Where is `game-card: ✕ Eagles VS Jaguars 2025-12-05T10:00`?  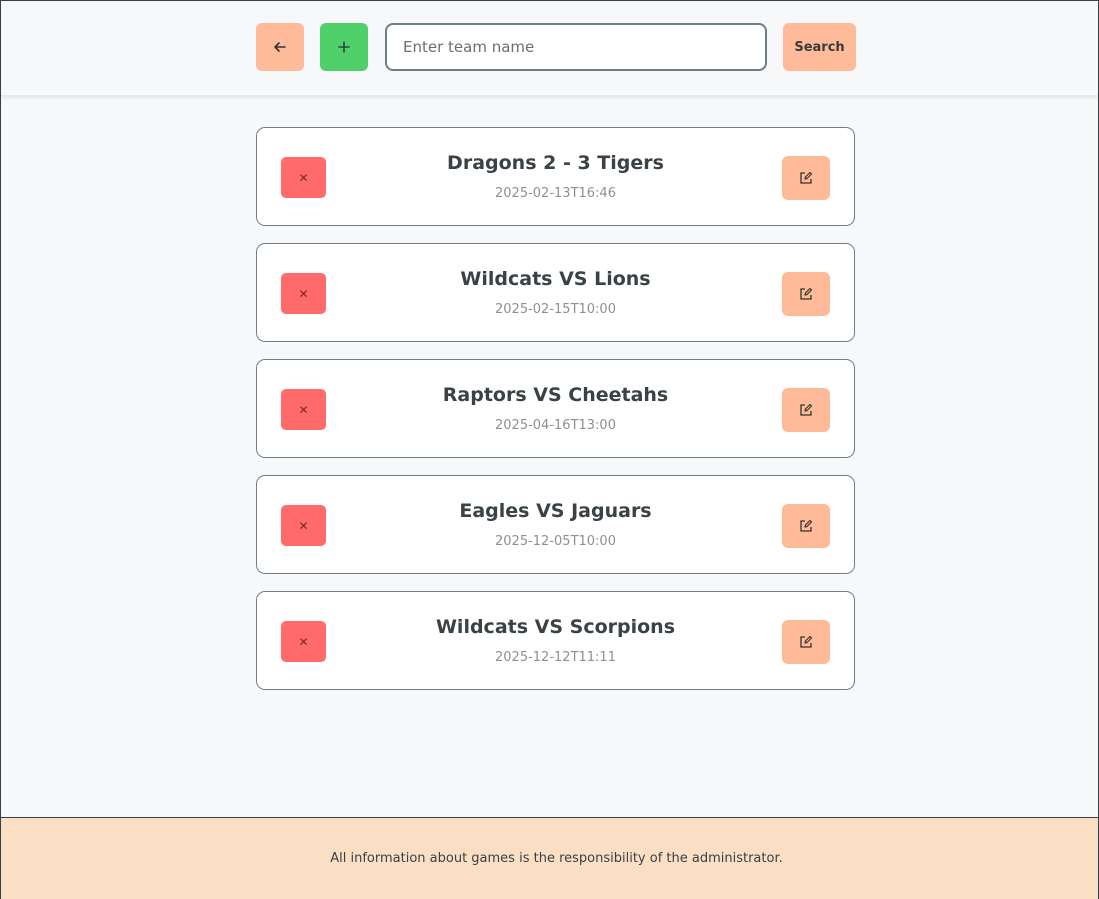
game-card: ✕ Eagles VS Jaguars 2025-12-05T10:00 is located at coordinates (555, 524).